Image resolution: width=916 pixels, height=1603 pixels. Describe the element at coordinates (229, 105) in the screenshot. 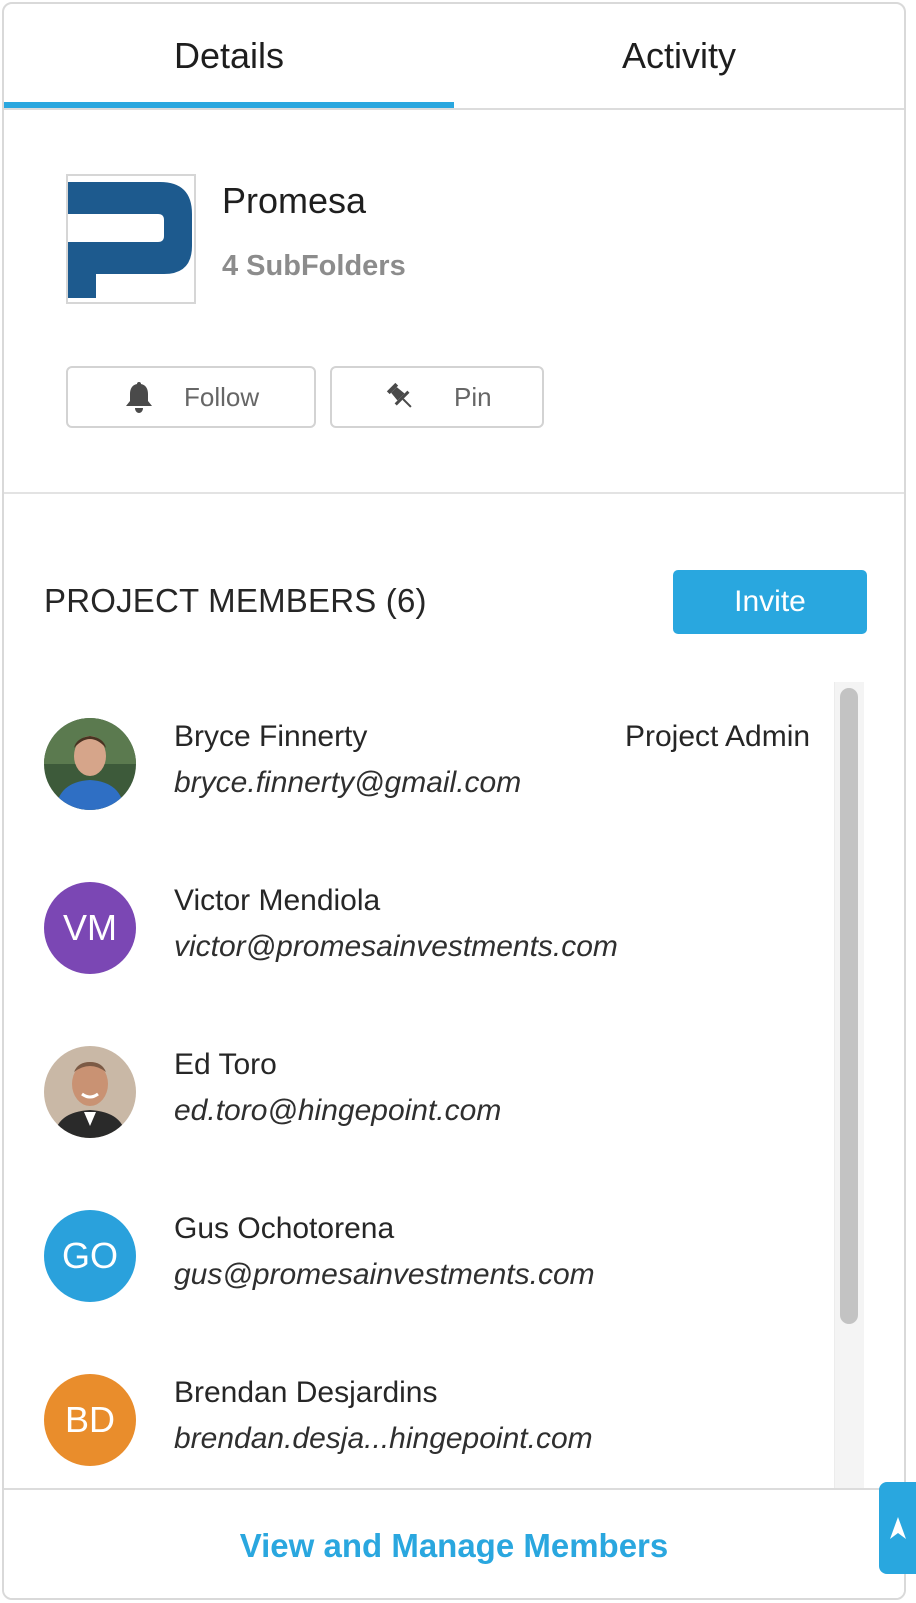

I see `active-tab-indicator` at that location.